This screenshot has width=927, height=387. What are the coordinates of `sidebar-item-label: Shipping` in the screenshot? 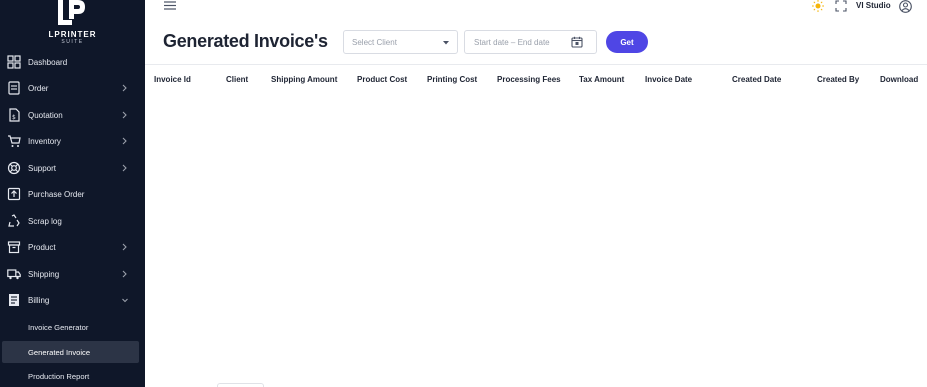 It's located at (44, 274).